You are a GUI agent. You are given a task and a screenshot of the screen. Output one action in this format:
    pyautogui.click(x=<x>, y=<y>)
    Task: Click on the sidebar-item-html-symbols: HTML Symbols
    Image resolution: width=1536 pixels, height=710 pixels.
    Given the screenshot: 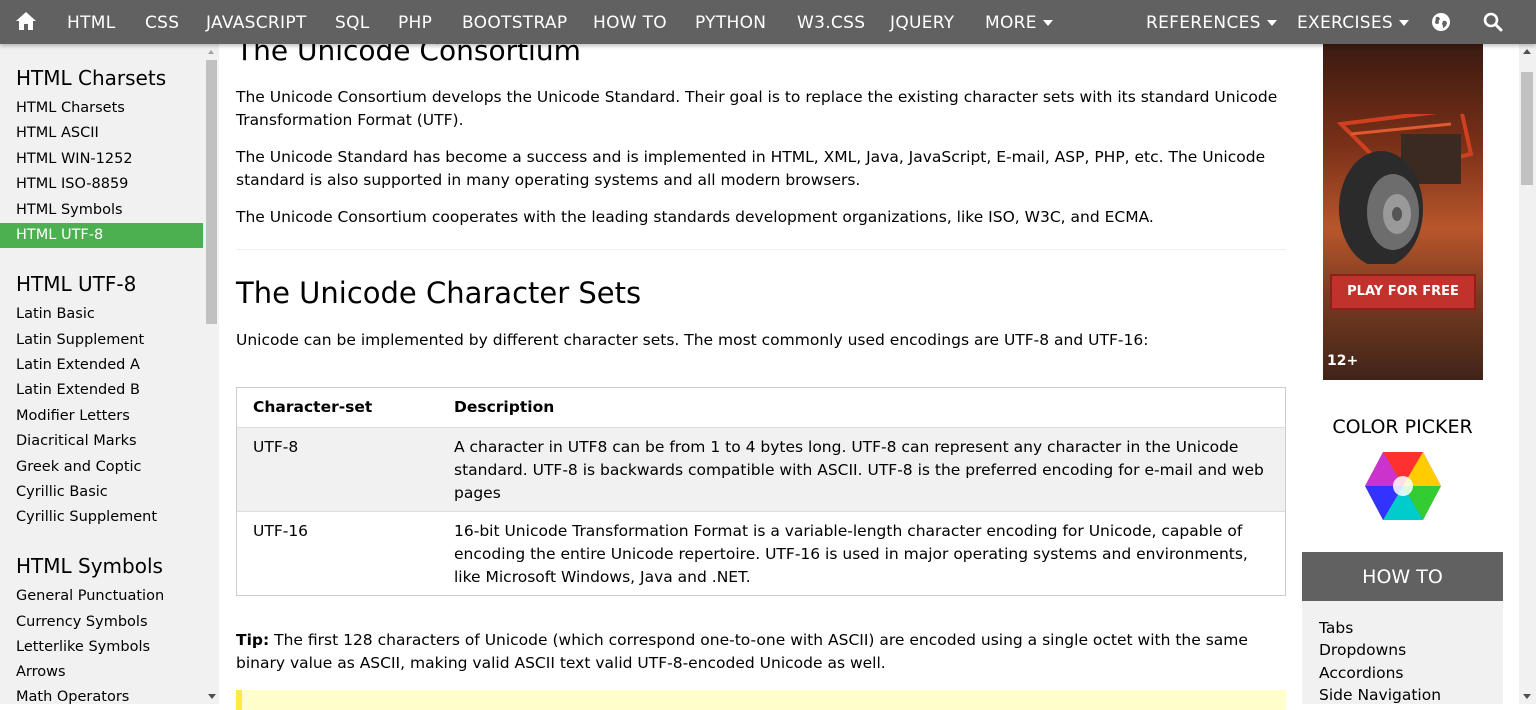 What is the action you would take?
    pyautogui.click(x=101, y=210)
    